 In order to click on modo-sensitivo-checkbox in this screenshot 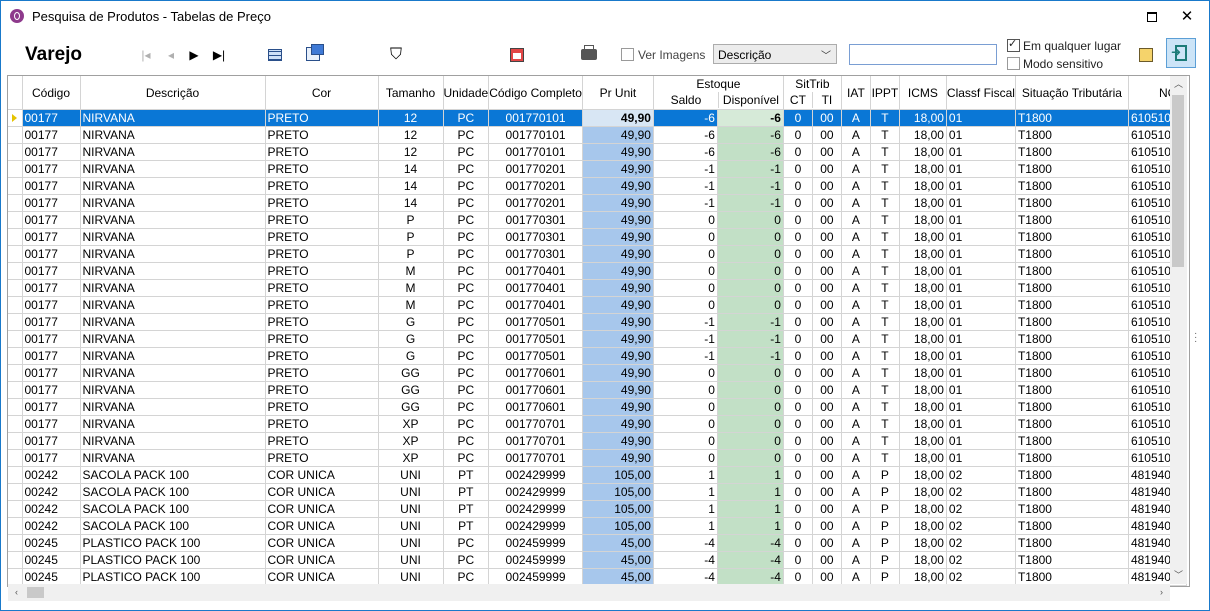, I will do `click(1013, 63)`.